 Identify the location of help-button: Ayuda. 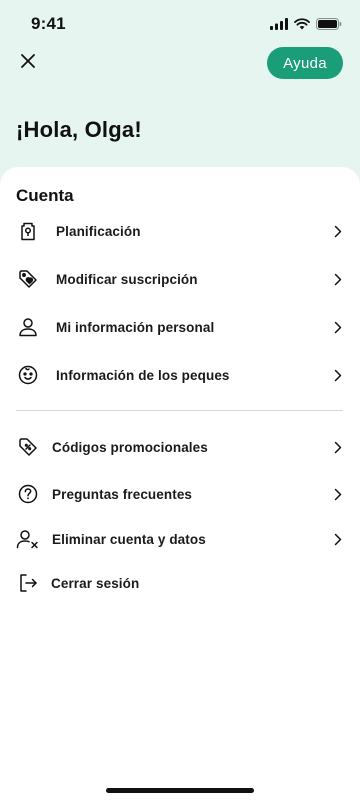
(305, 63).